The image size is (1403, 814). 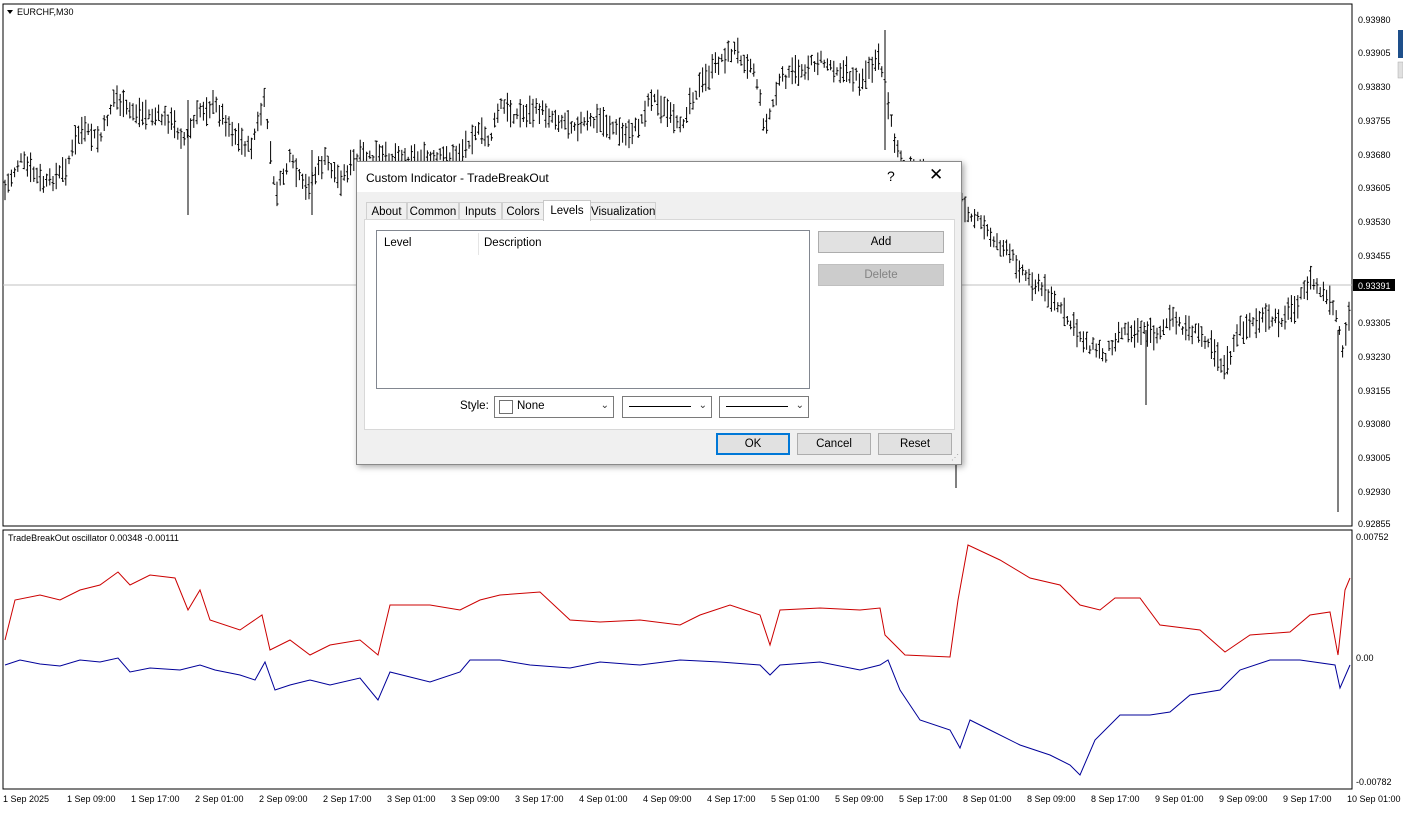 I want to click on time-tick: 2 Sep 09:00, so click(x=283, y=799).